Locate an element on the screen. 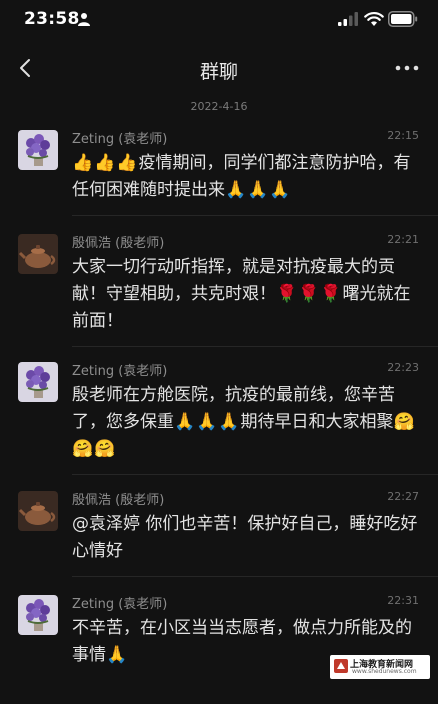 Image resolution: width=438 pixels, height=704 pixels. cellular-signal-icon is located at coordinates (348, 19).